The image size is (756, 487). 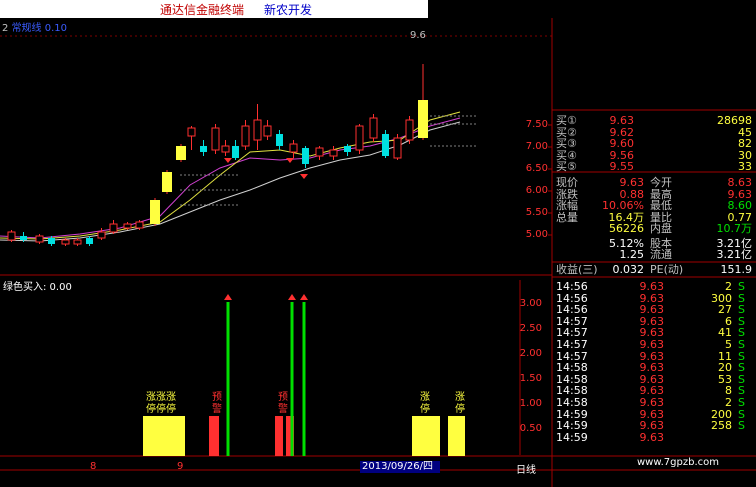 What do you see at coordinates (37, 287) in the screenshot?
I see `sub-chart-label: 绿色买入: 0.00` at bounding box center [37, 287].